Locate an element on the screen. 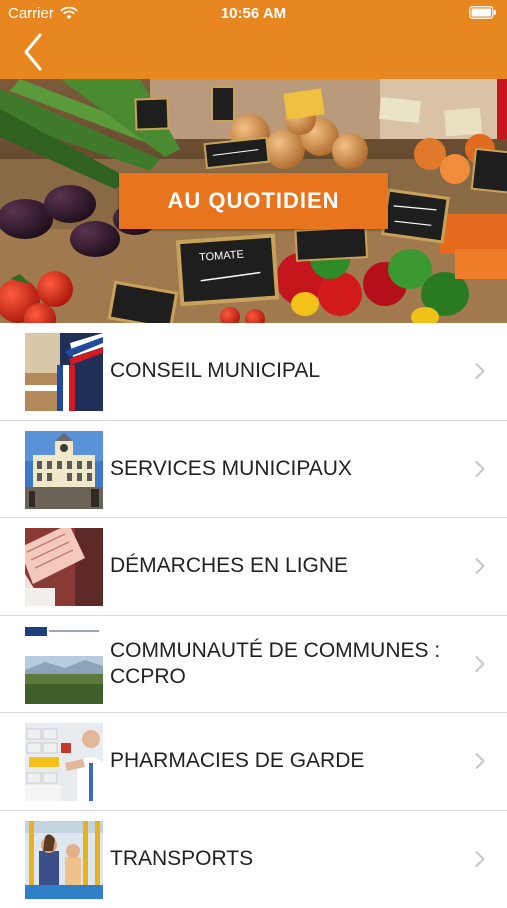 The height and width of the screenshot is (908, 507). list-item-transports: TRANSPORTS is located at coordinates (253, 859).